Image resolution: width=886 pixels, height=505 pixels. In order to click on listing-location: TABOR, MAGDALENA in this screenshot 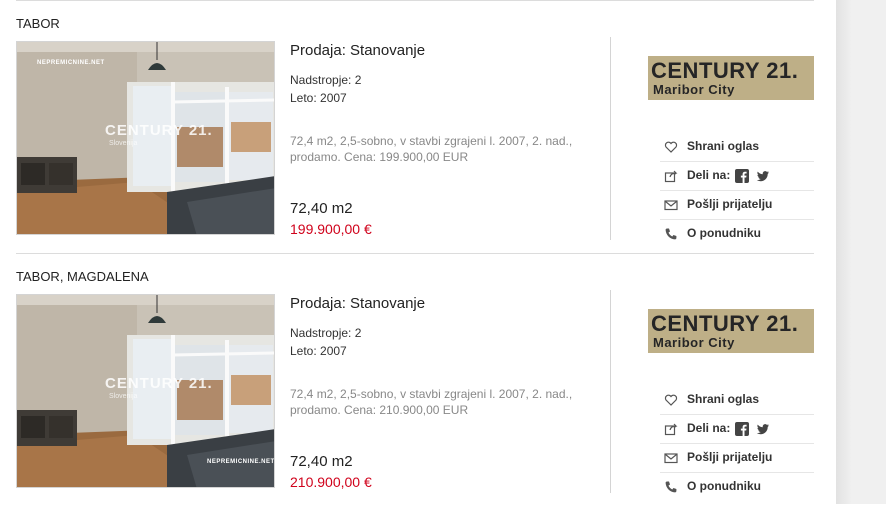, I will do `click(82, 276)`.